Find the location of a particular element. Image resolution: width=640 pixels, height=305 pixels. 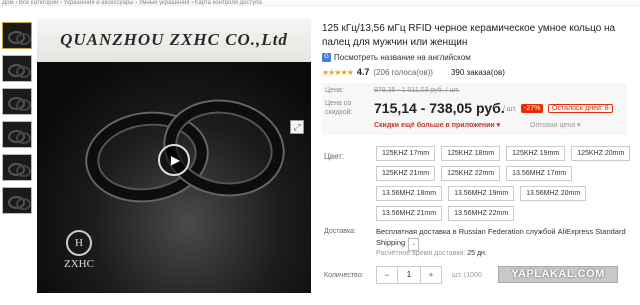

brand-name: ZXHC is located at coordinates (79, 264).